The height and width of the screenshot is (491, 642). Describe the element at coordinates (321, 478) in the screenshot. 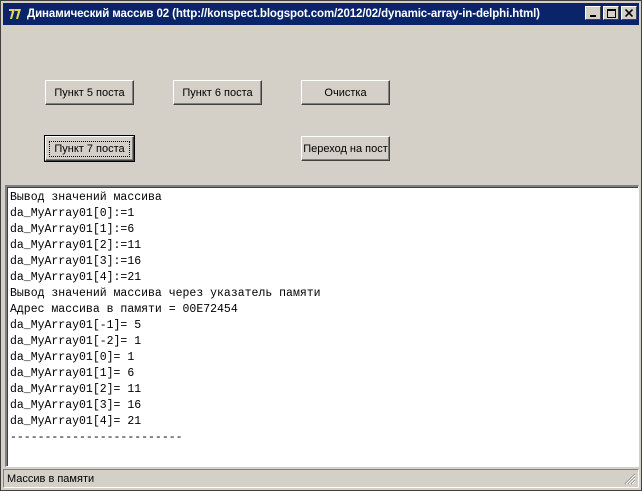

I see `status-bar: Массив в памяти` at that location.